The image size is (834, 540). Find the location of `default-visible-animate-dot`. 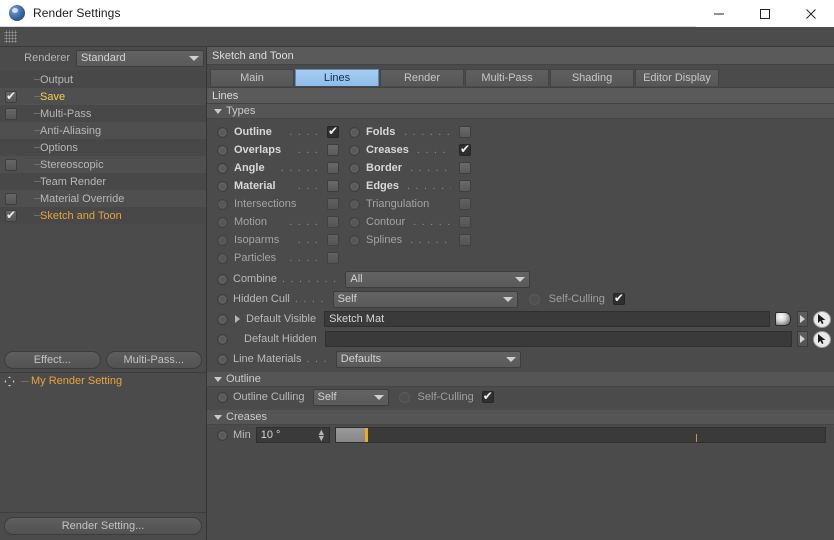

default-visible-animate-dot is located at coordinates (222, 319).